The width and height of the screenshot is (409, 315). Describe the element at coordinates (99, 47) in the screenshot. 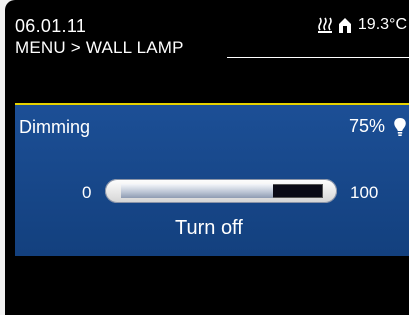

I see `breadcrumb: MENU > WALL LAMP` at that location.